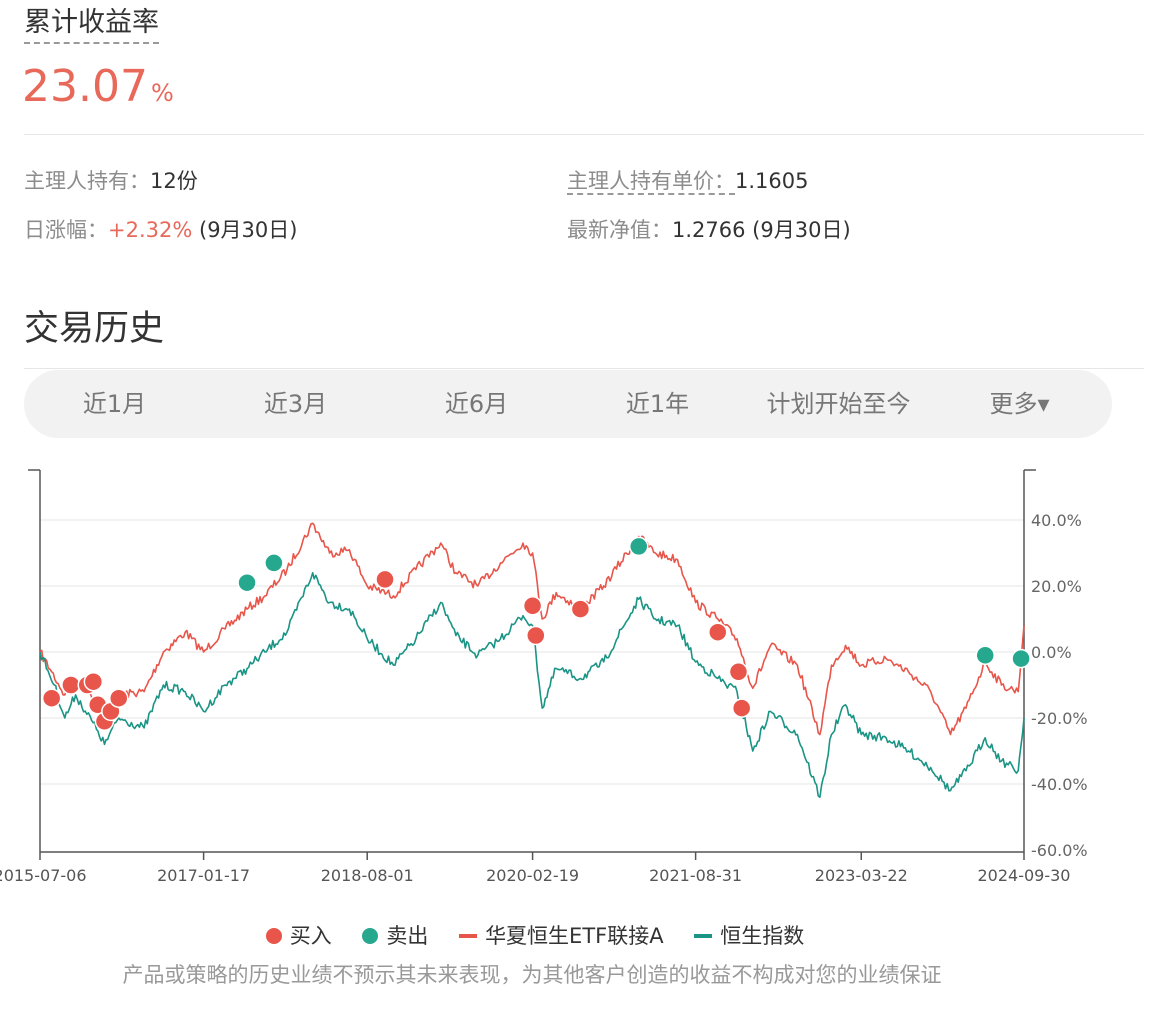 Image resolution: width=1156 pixels, height=1026 pixels. What do you see at coordinates (532, 975) in the screenshot?
I see `disclaimer: 产品或策略的历史业绩不预示其未来表现，为其他客户创造的收益不构成对您的业绩保证` at bounding box center [532, 975].